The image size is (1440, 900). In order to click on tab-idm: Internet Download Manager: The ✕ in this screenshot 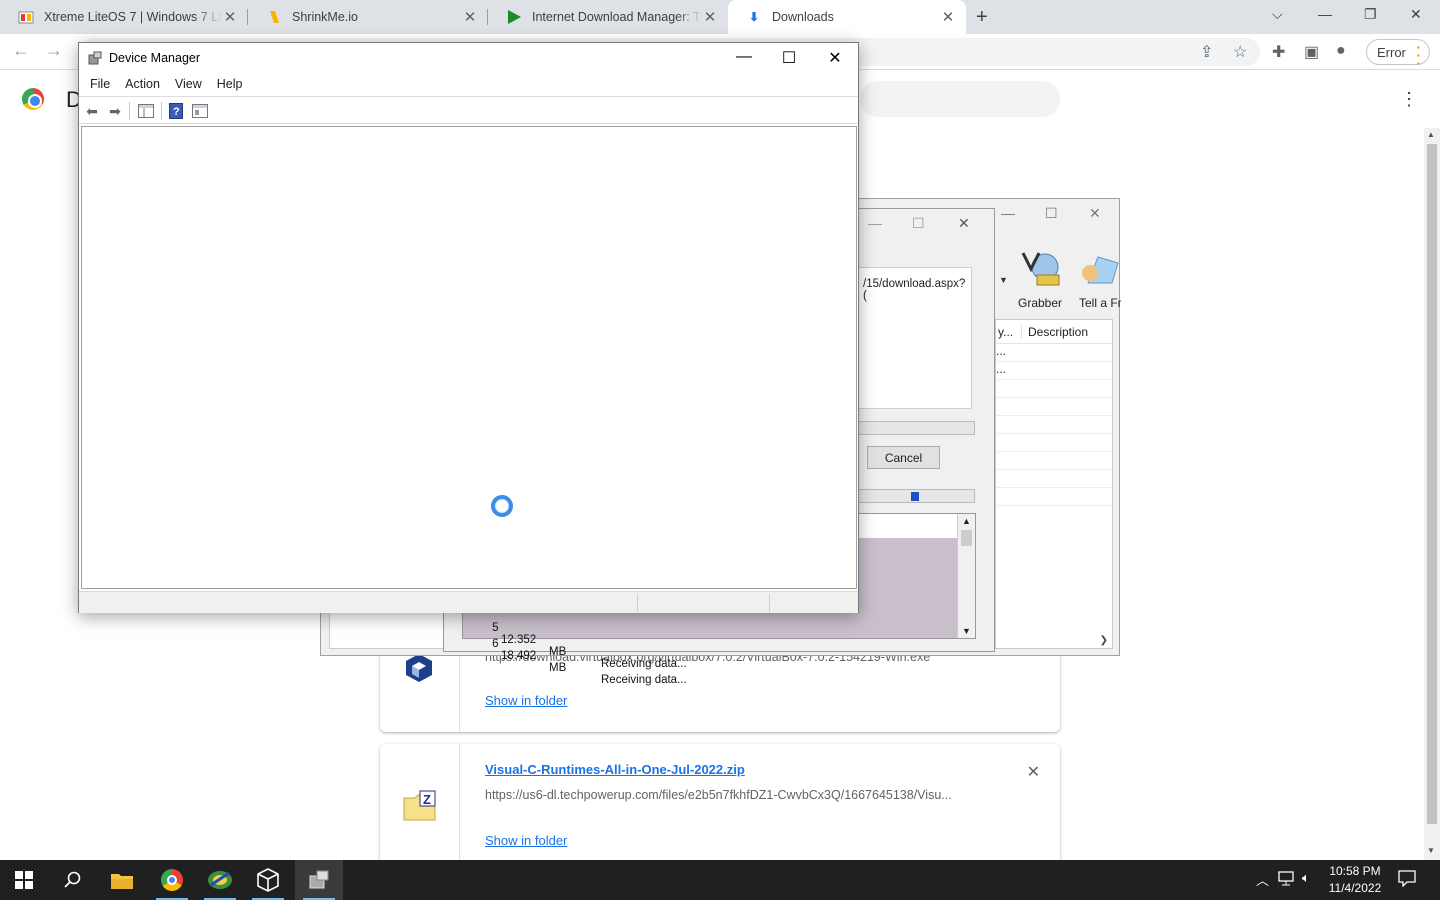, I will do `click(608, 17)`.